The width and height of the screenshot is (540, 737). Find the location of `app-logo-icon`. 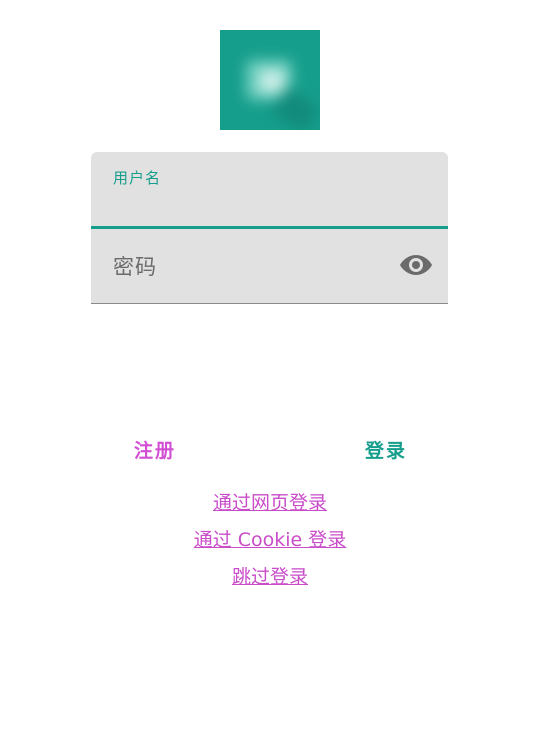

app-logo-icon is located at coordinates (270, 80).